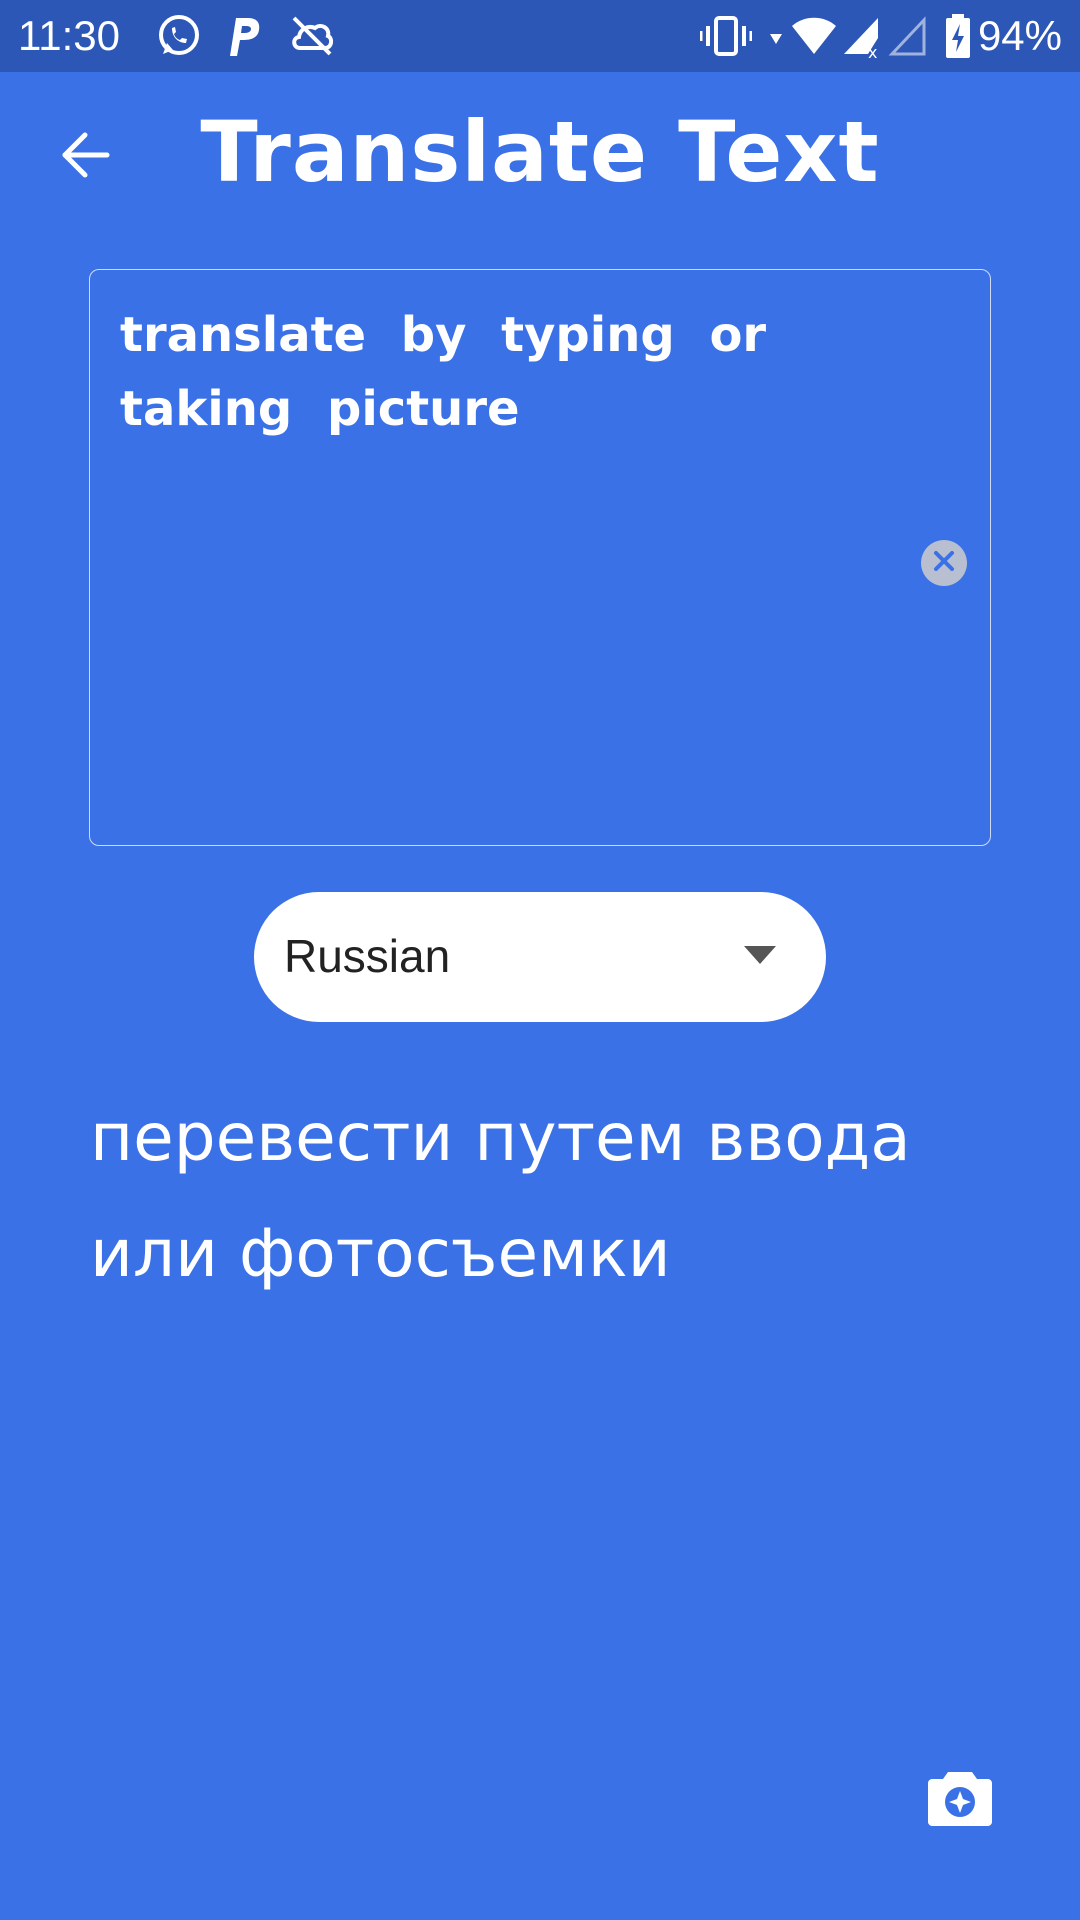 The image size is (1080, 1920). What do you see at coordinates (726, 38) in the screenshot?
I see `vibrate-icon` at bounding box center [726, 38].